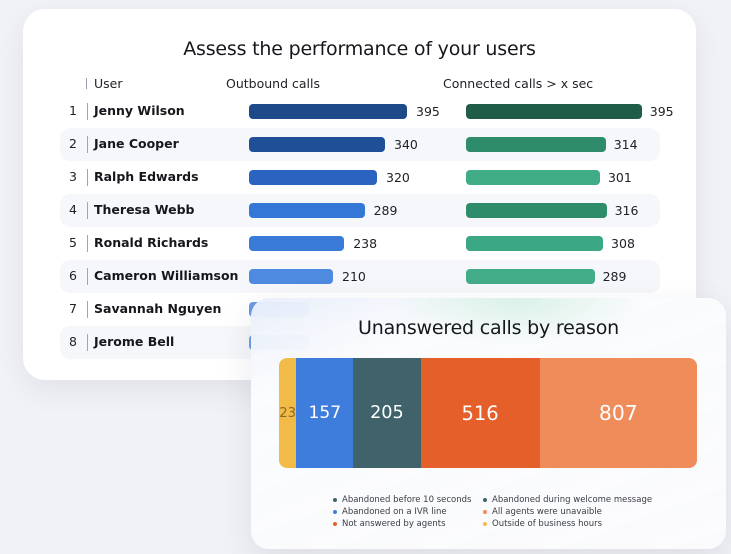 The width and height of the screenshot is (731, 554). What do you see at coordinates (73, 110) in the screenshot?
I see `row-index: 1` at bounding box center [73, 110].